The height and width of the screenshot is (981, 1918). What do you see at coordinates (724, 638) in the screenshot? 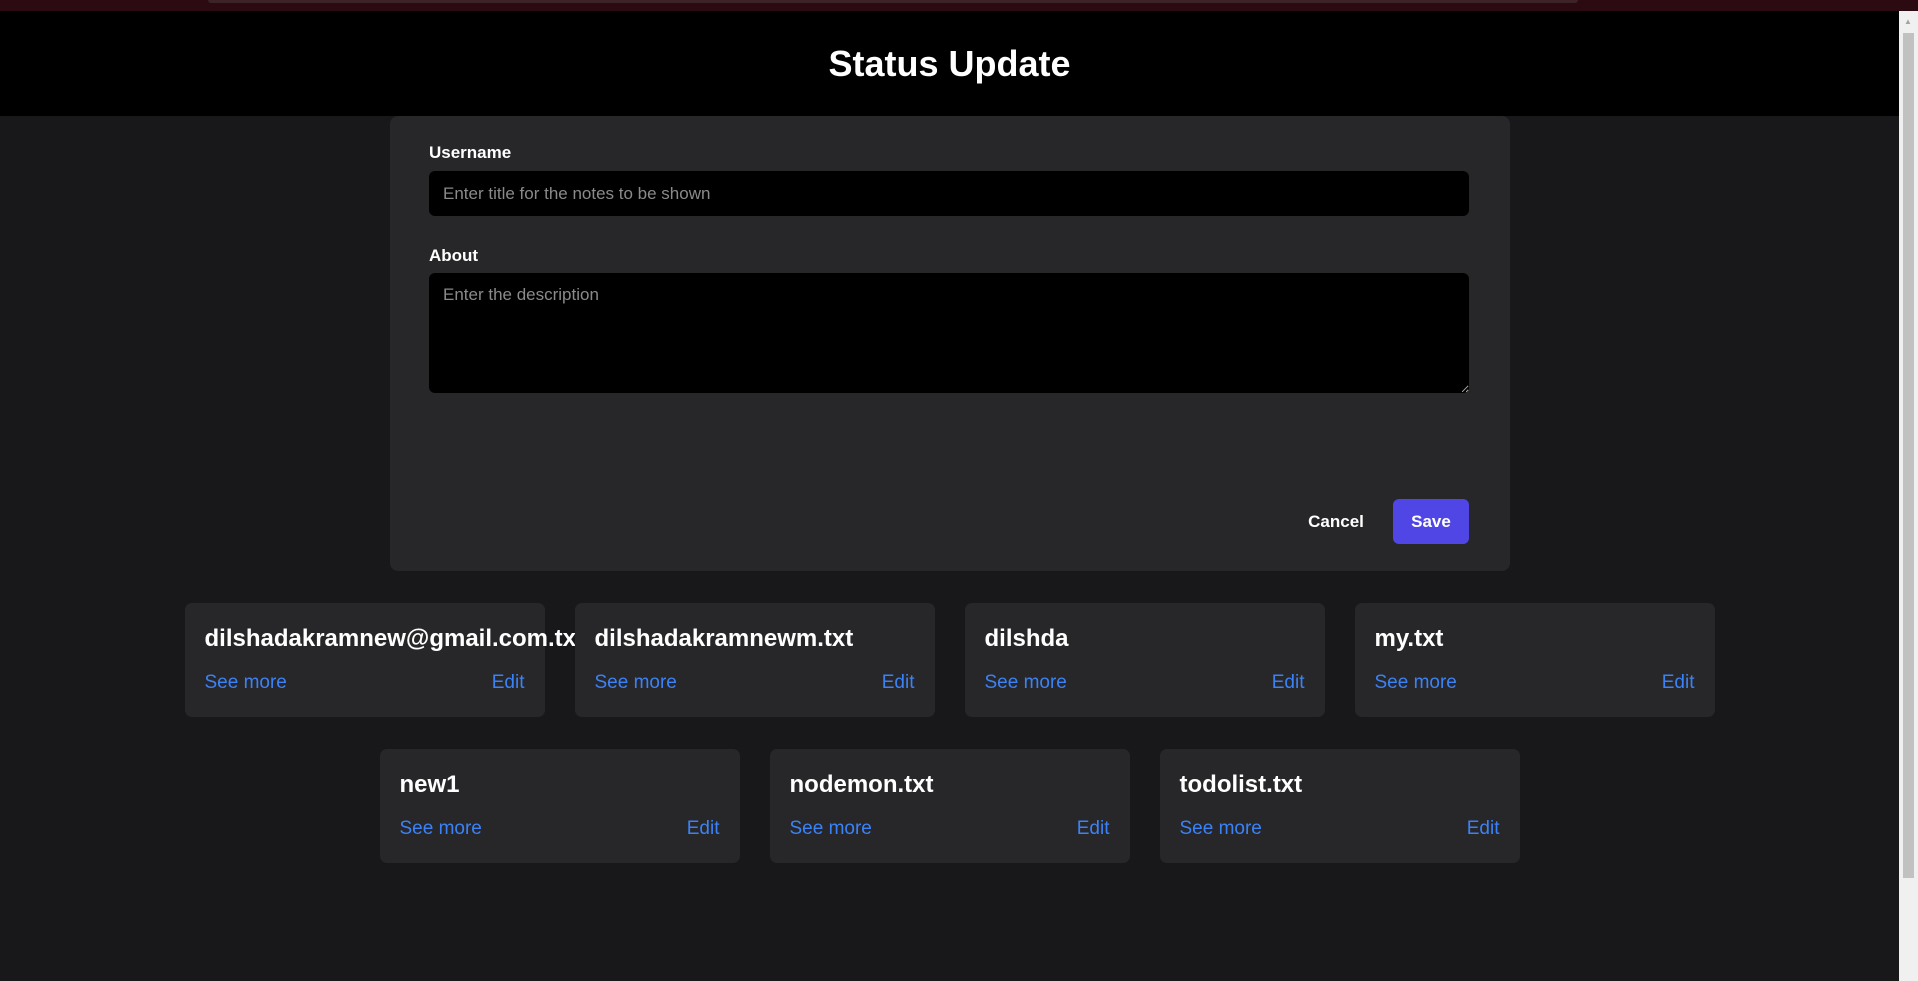
I see `note-title: dilshadakramnewm.txt` at bounding box center [724, 638].